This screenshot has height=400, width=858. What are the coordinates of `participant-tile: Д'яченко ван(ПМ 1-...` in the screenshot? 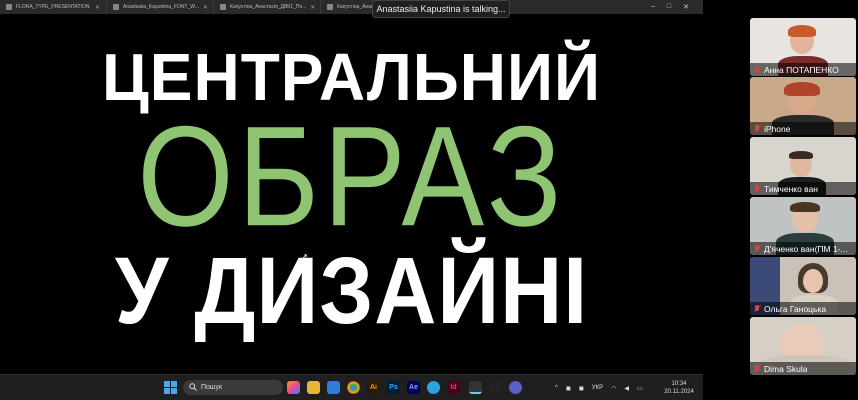 It's located at (803, 226).